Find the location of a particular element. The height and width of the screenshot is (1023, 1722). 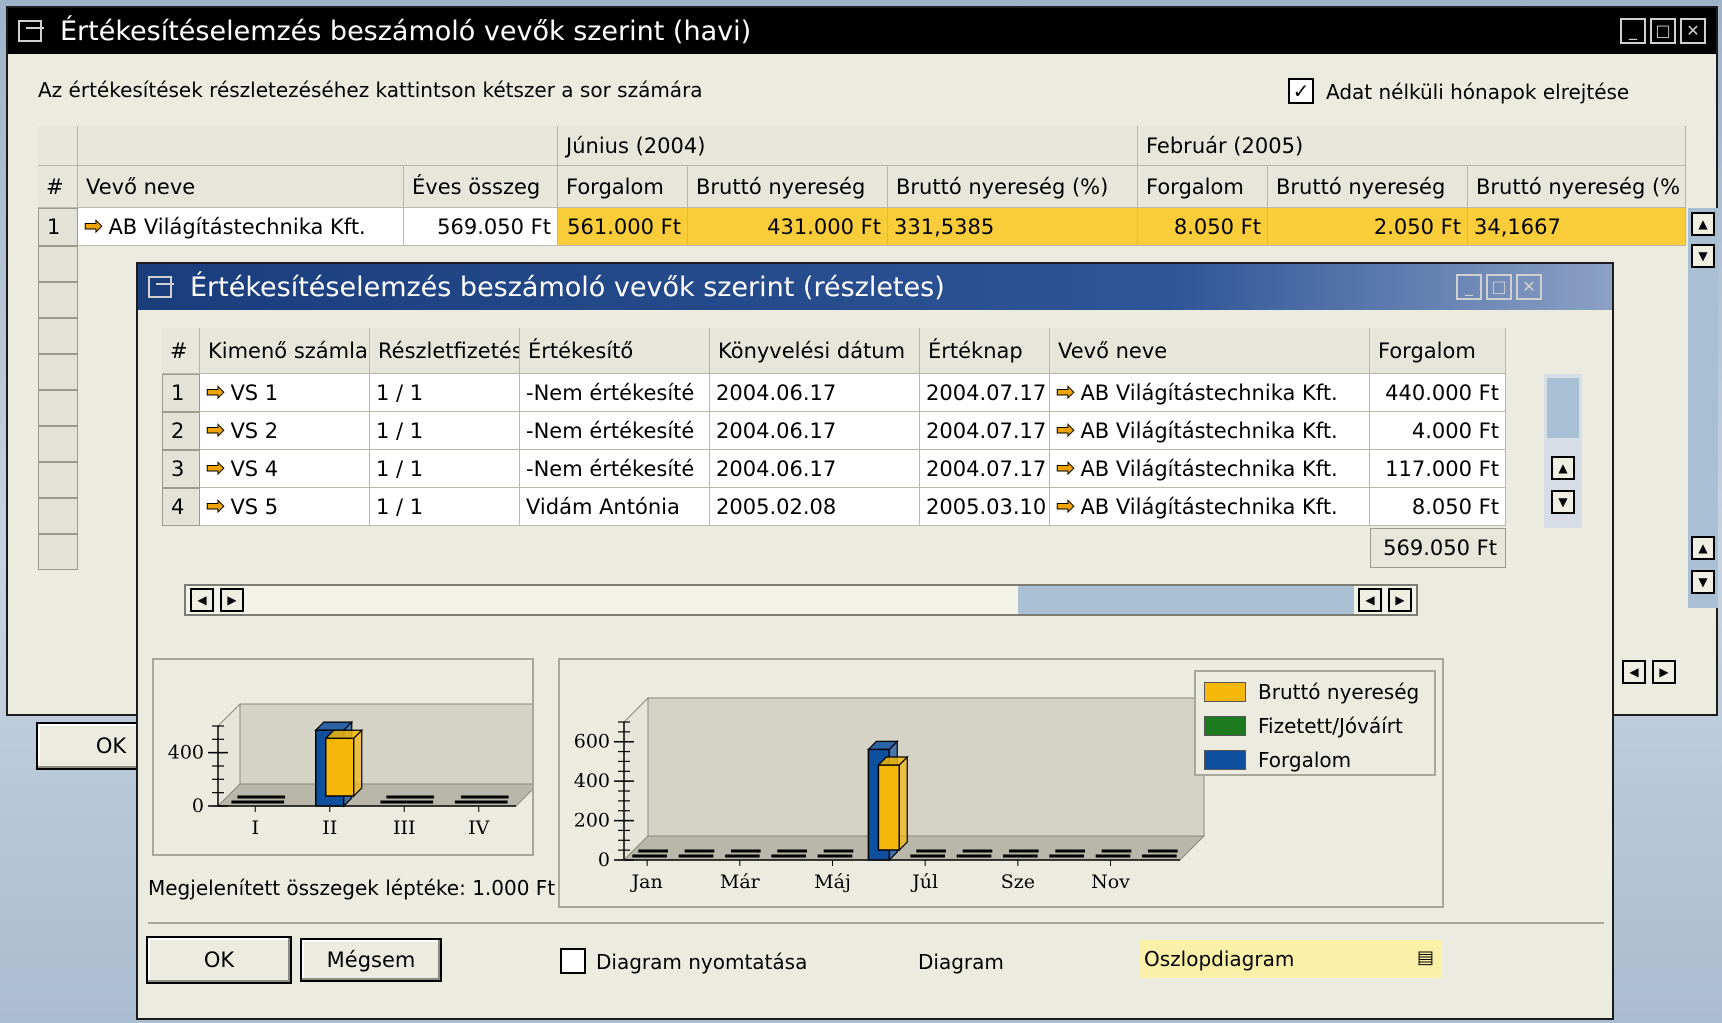

cancel-button: Mégsem is located at coordinates (371, 960).